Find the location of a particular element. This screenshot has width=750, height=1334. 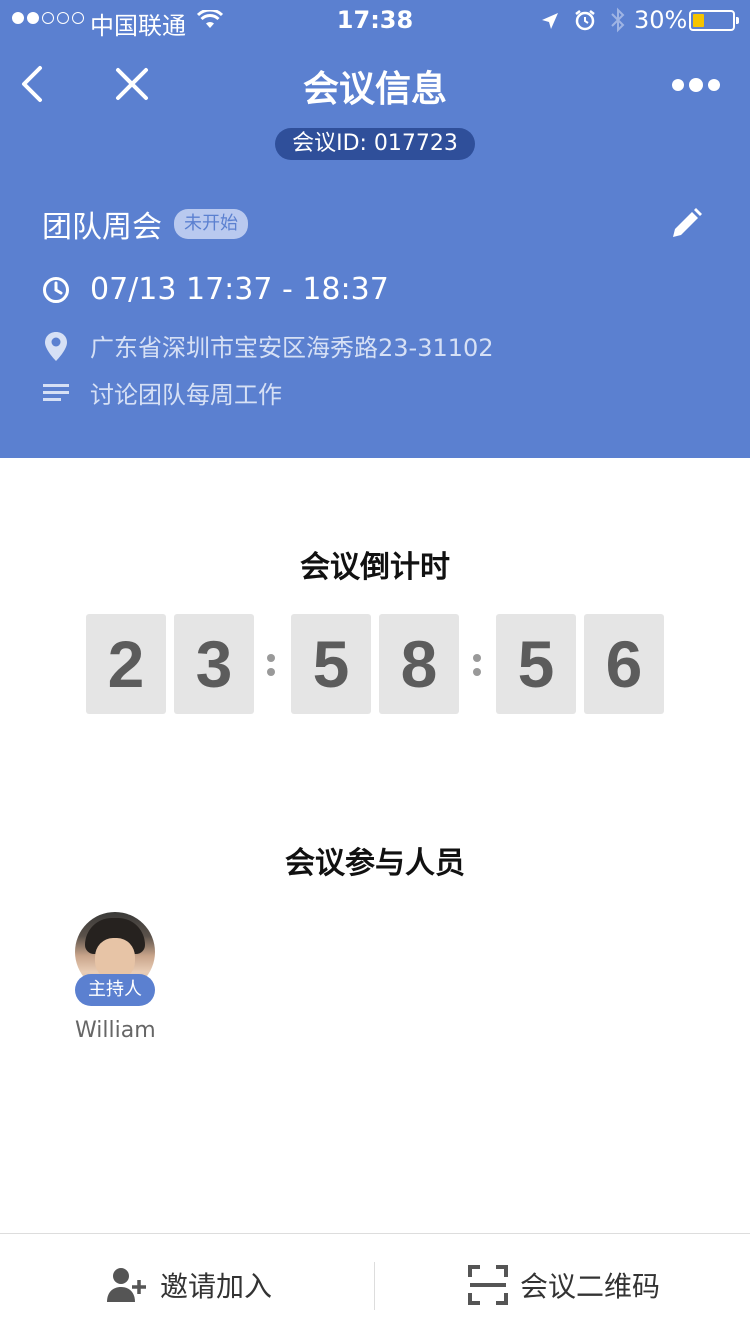

close-button is located at coordinates (132, 84).